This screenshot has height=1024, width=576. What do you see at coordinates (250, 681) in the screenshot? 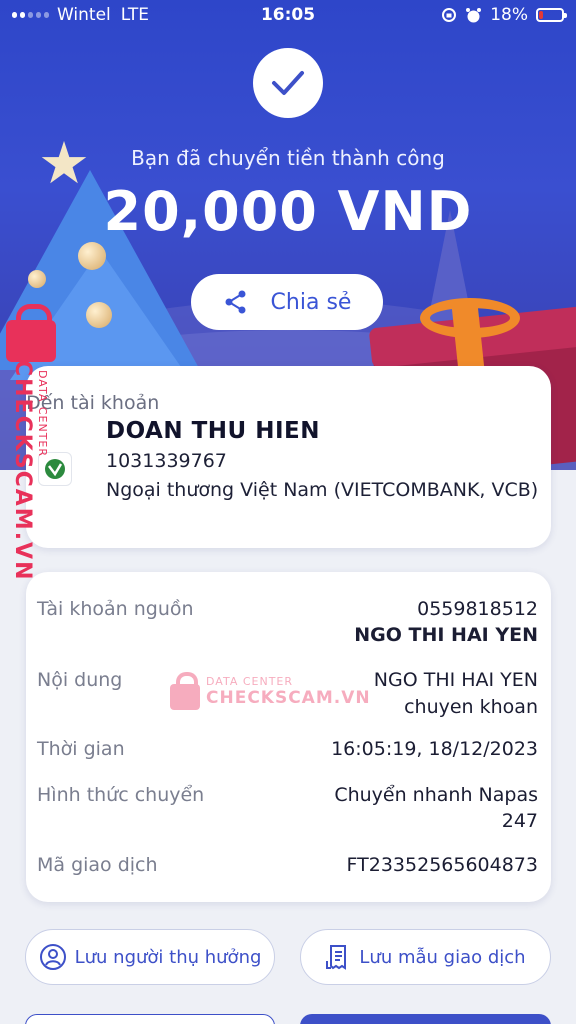
I see `watermark-center-sub: DATA CENTER` at bounding box center [250, 681].